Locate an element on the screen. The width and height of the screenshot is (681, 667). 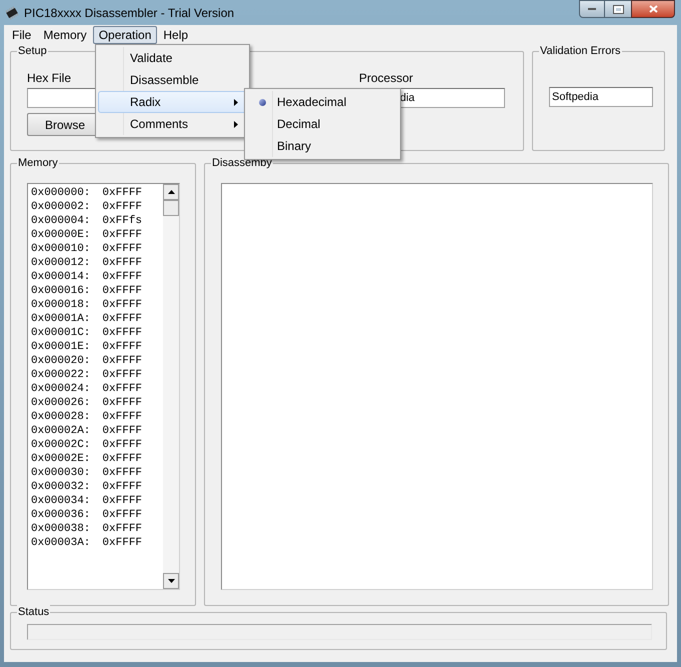
window-title: PIC18xxxx Disassembler - Trial Version is located at coordinates (129, 13).